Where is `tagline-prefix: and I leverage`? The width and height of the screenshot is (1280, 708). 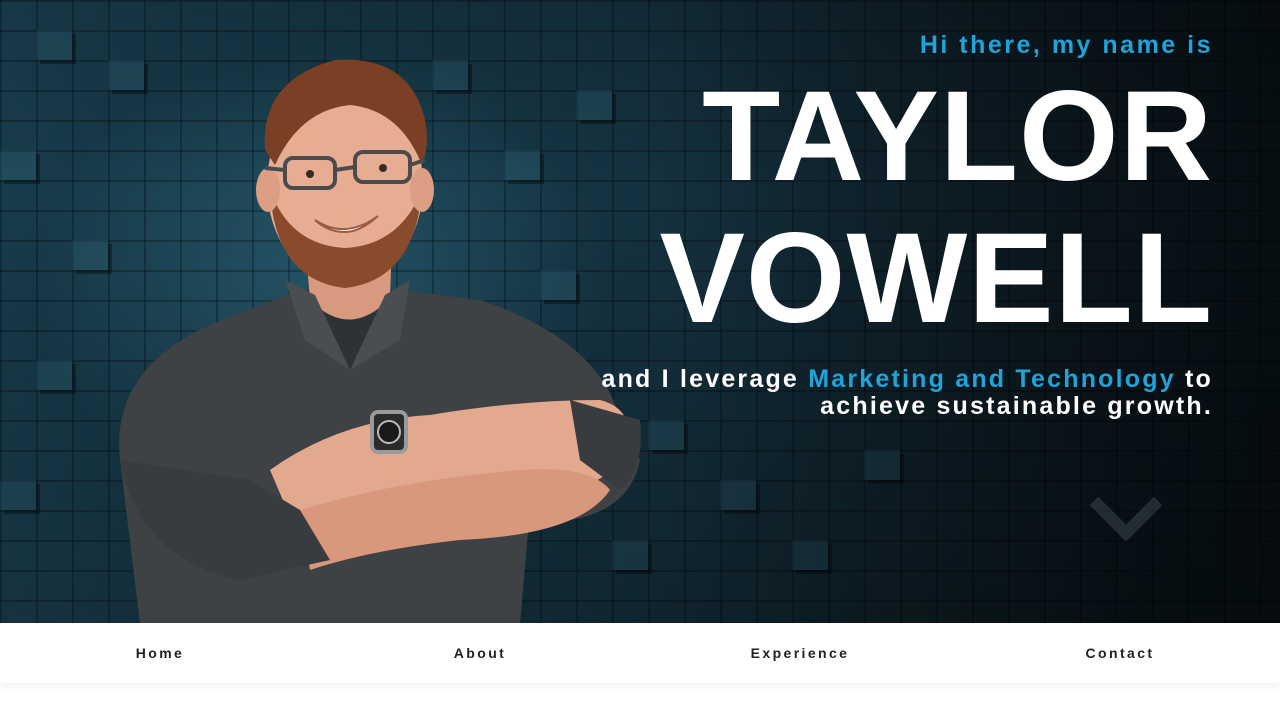
tagline-prefix: and I leverage is located at coordinates (705, 379).